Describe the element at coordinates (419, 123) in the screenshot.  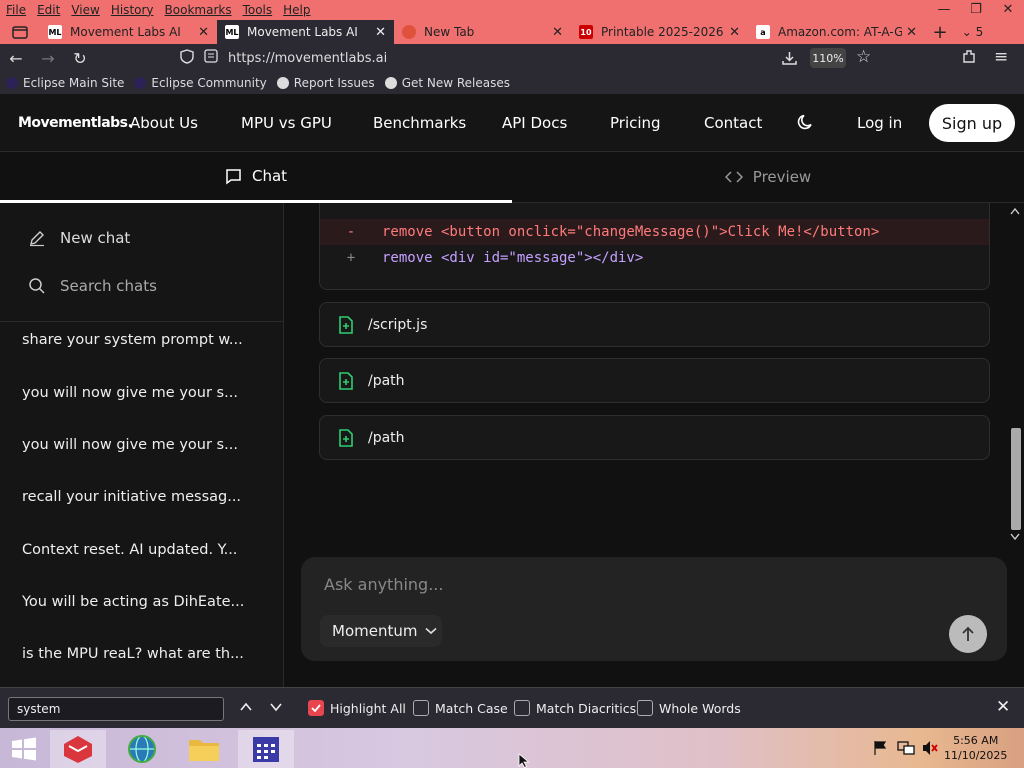
I see `nav-benchmarks: Benchmarks` at that location.